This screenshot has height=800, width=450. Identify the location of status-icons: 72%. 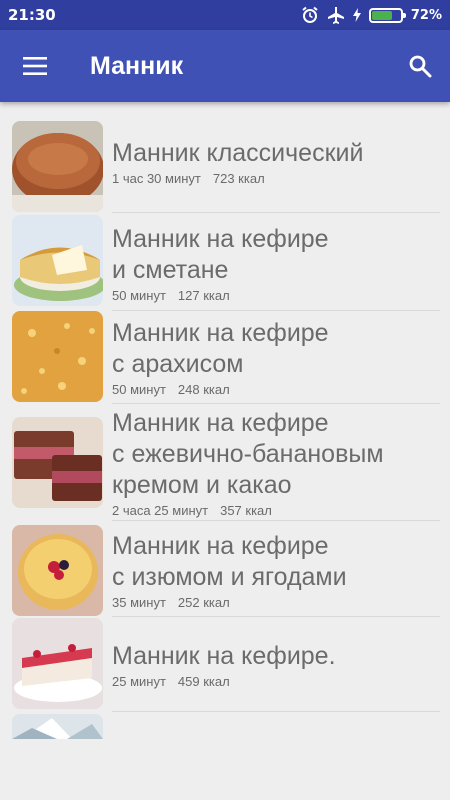
(371, 15).